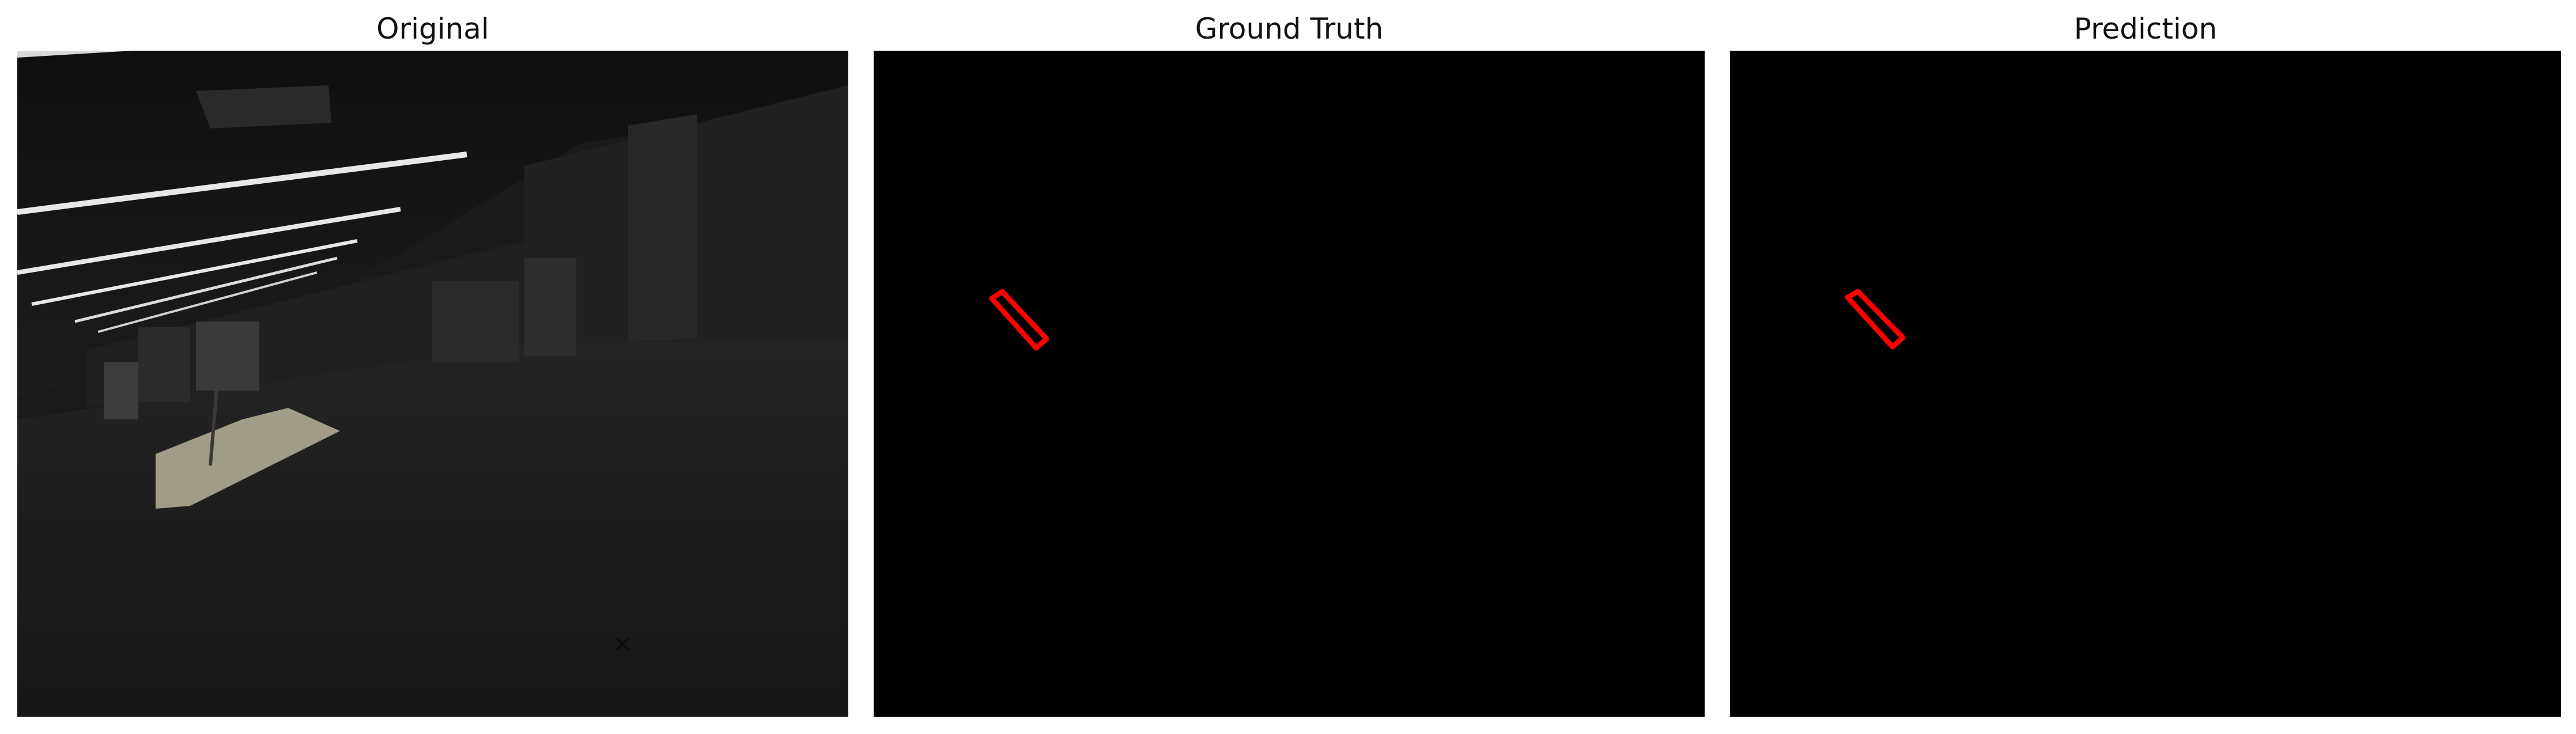 Image resolution: width=2576 pixels, height=734 pixels. Describe the element at coordinates (227, 356) in the screenshot. I see `storage-box` at that location.